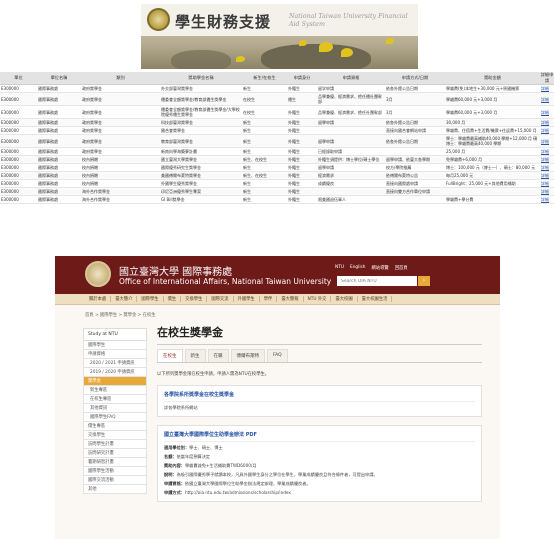 This screenshot has height=539, width=554. Describe the element at coordinates (269, 299) in the screenshot. I see `nav-item: 學伴` at that location.